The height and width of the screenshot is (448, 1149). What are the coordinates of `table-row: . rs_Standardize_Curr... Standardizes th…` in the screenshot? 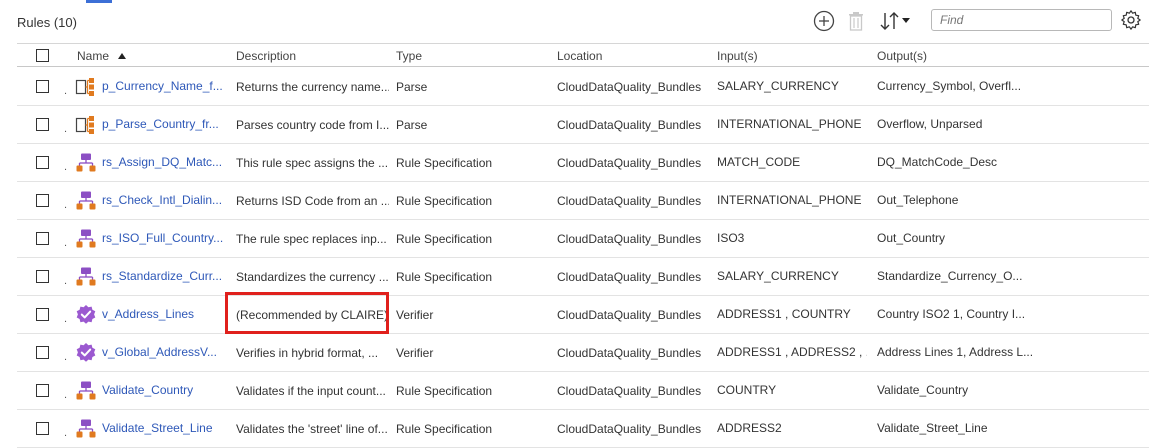 It's located at (583, 277).